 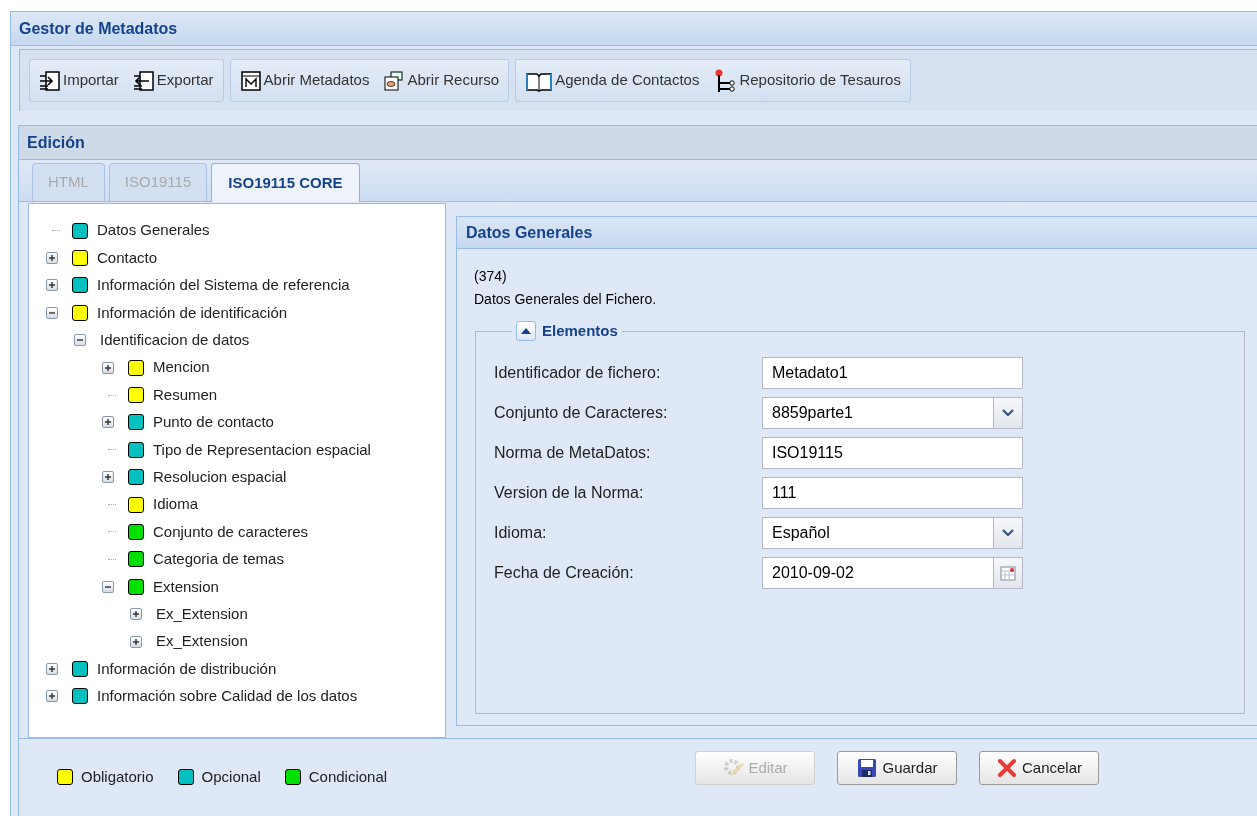 What do you see at coordinates (892, 452) in the screenshot?
I see `text-field: ISO19115` at bounding box center [892, 452].